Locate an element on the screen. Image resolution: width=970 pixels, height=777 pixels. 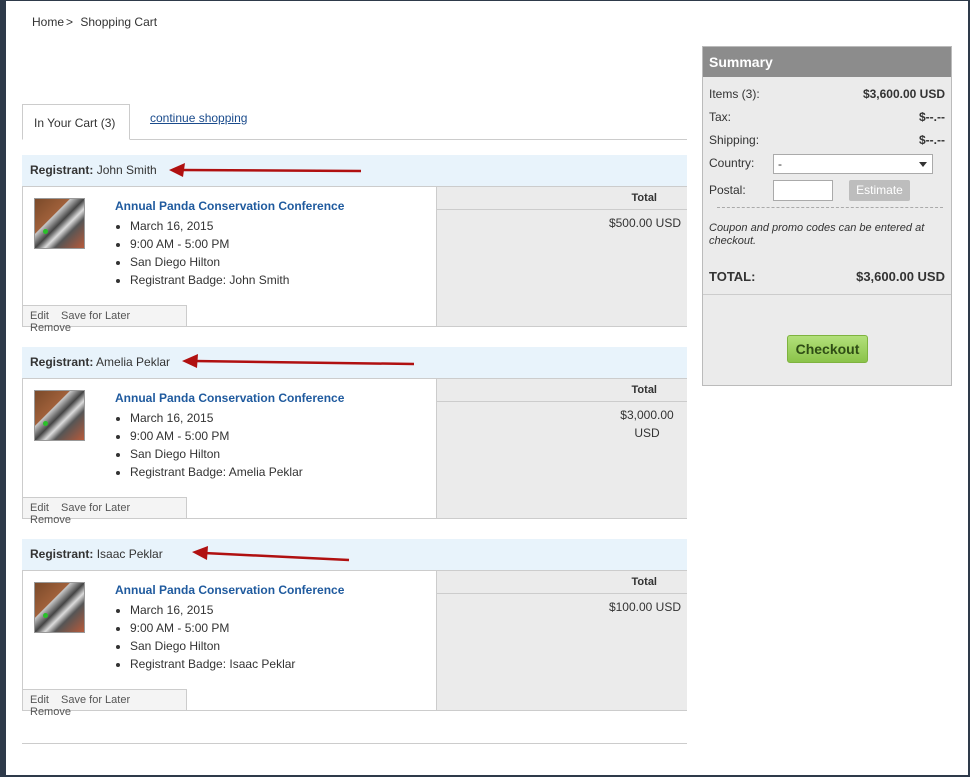
breadcrumb: Home > Shopping Cart is located at coordinates (94, 22).